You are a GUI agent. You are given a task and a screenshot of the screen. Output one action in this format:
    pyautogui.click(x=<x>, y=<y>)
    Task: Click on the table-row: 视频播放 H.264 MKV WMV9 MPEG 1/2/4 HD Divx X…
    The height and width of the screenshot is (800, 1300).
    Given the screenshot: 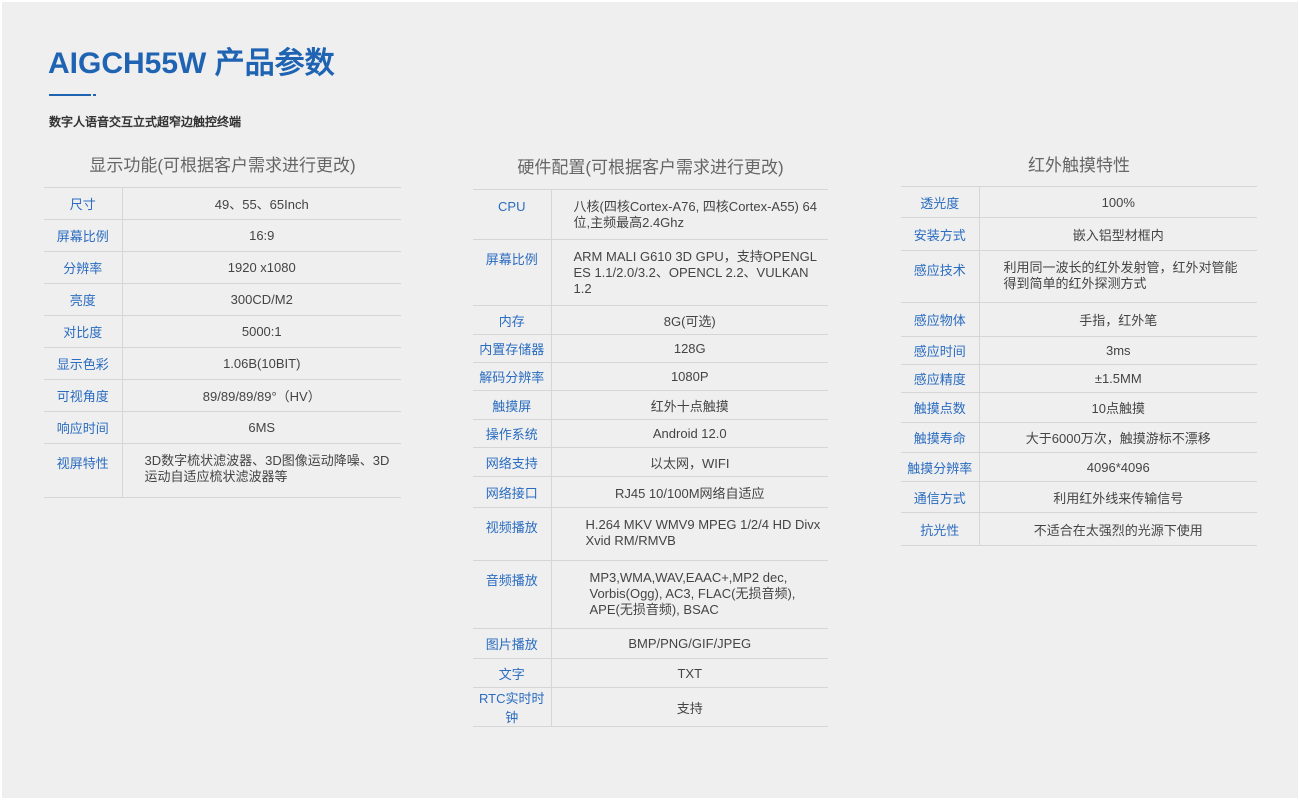 What is the action you would take?
    pyautogui.click(x=650, y=534)
    